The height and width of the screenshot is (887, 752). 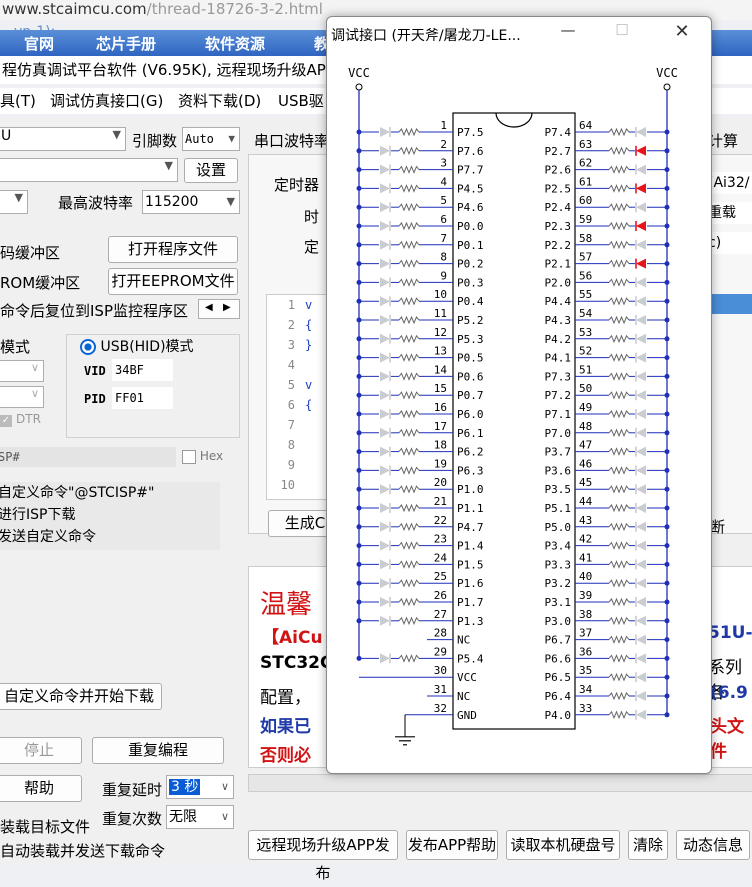 What do you see at coordinates (585, 576) in the screenshot?
I see `right-pin-number: 40` at bounding box center [585, 576].